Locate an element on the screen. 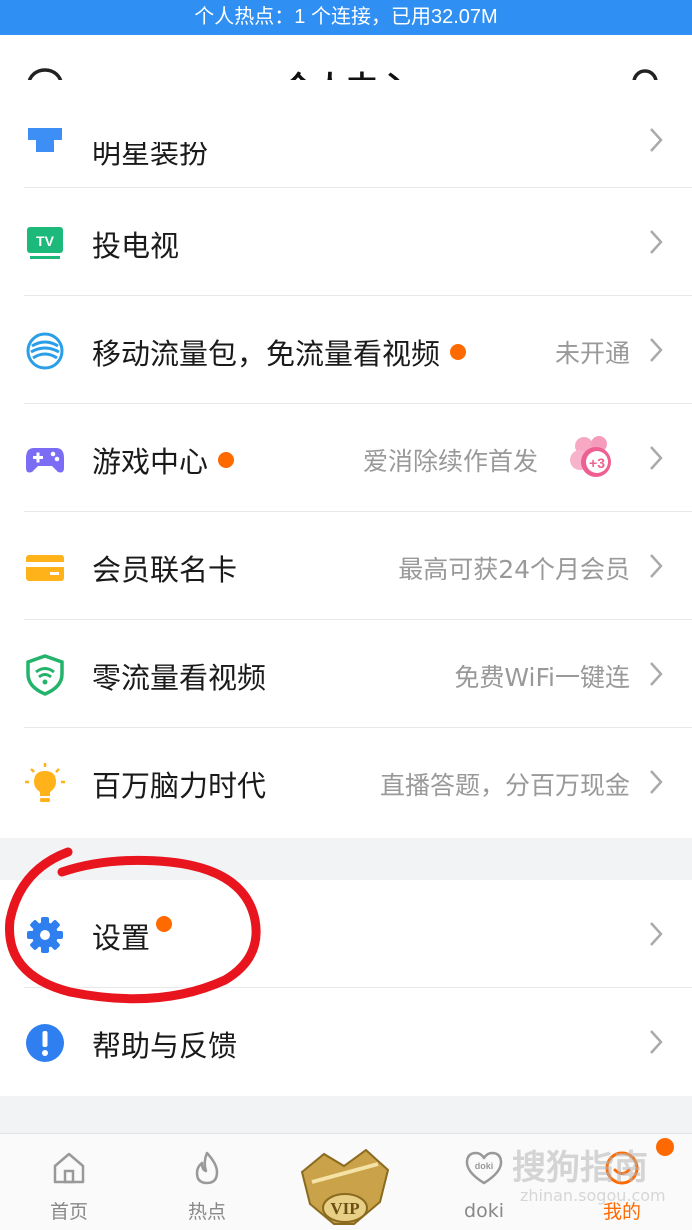 The width and height of the screenshot is (692, 1230). menu-item-label: 设置 is located at coordinates (132, 936).